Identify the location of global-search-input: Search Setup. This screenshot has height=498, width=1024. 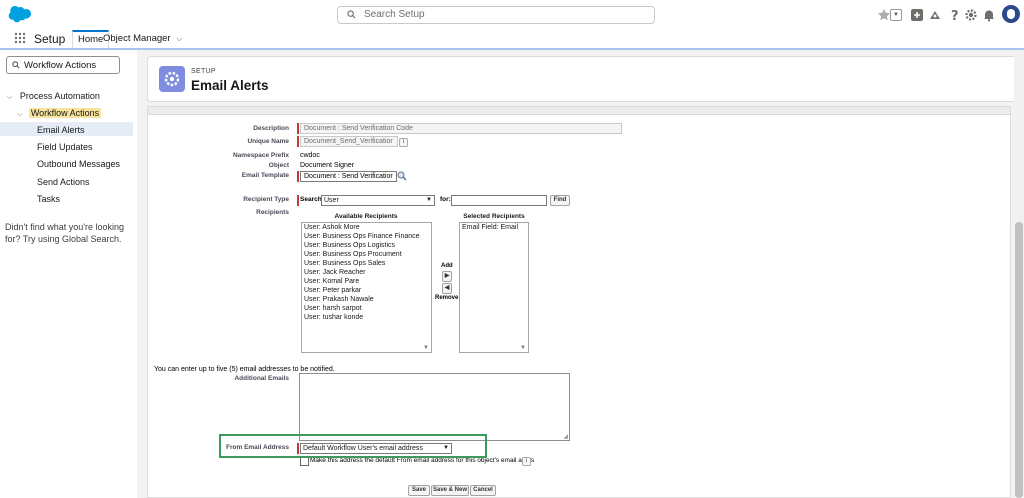
(496, 15).